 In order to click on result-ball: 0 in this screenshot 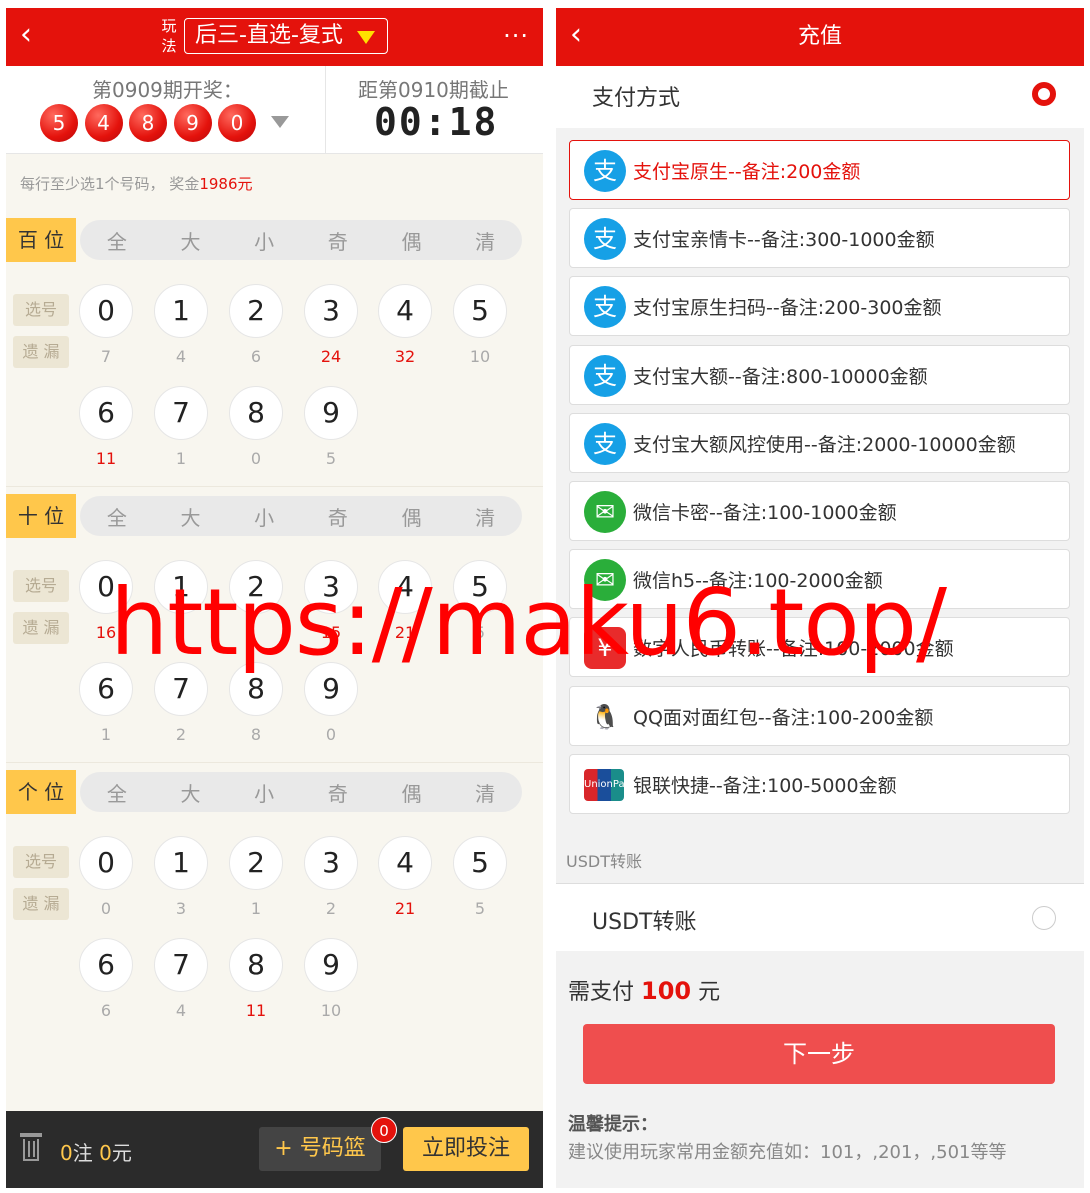, I will do `click(237, 123)`.